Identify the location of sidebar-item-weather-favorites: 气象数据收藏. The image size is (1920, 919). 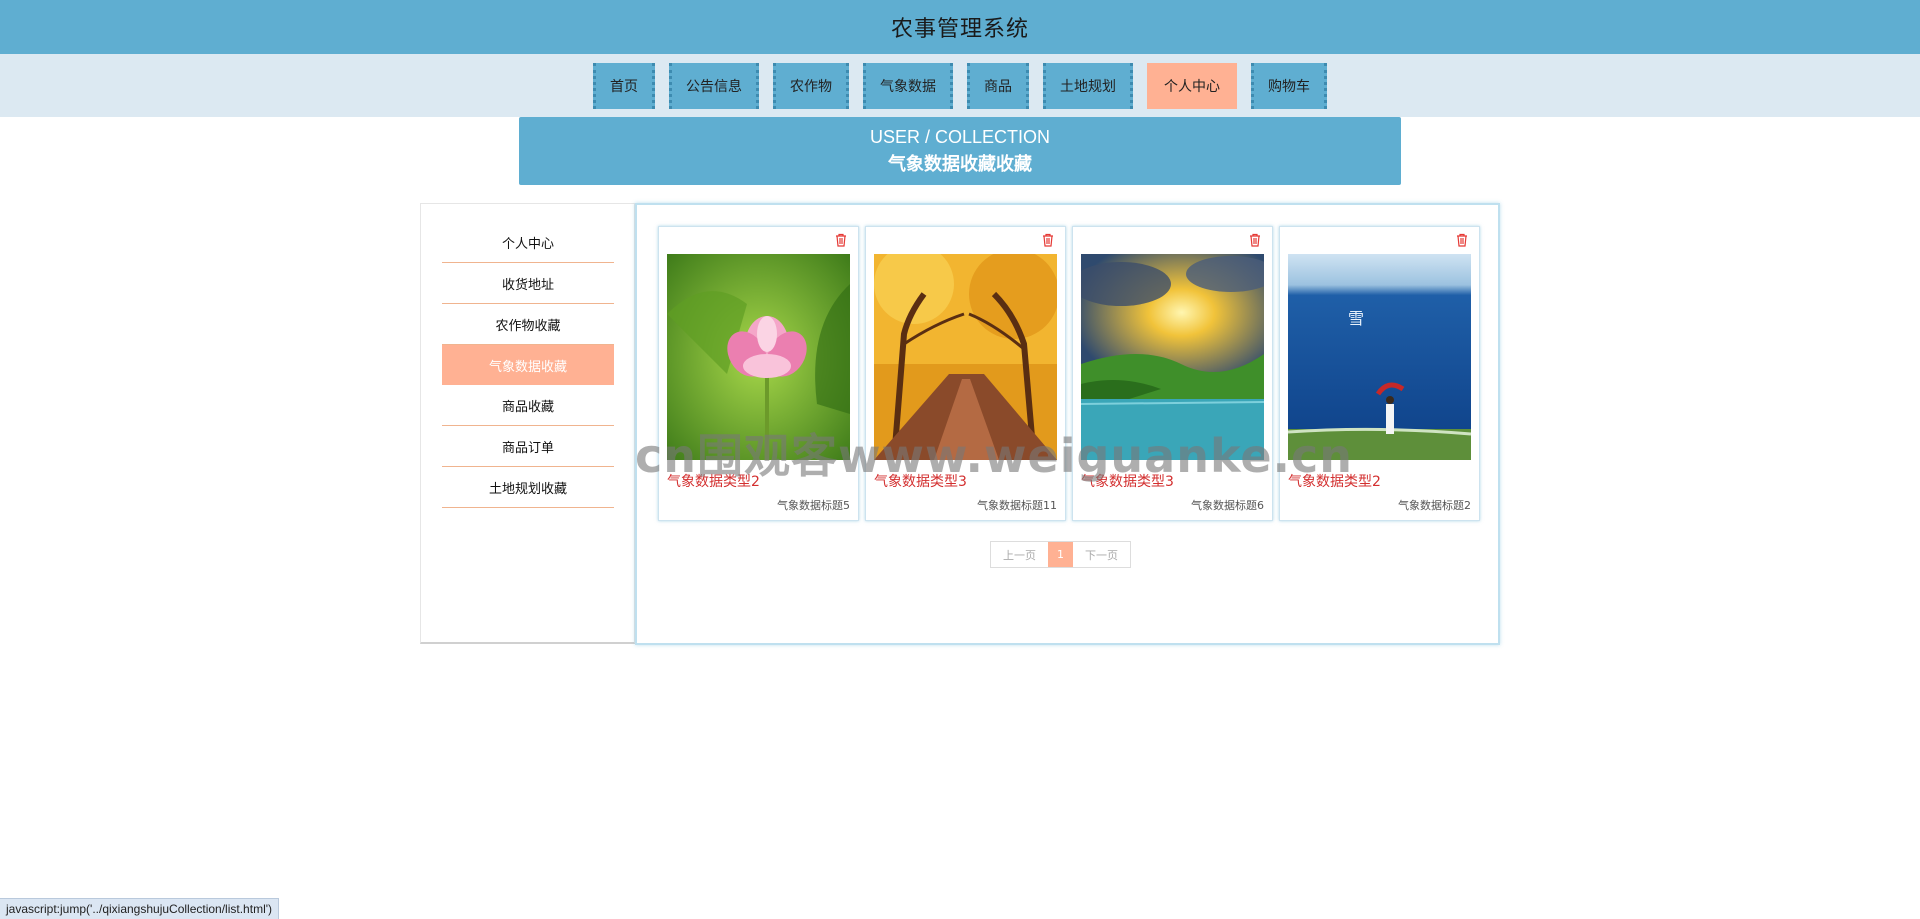
(528, 365).